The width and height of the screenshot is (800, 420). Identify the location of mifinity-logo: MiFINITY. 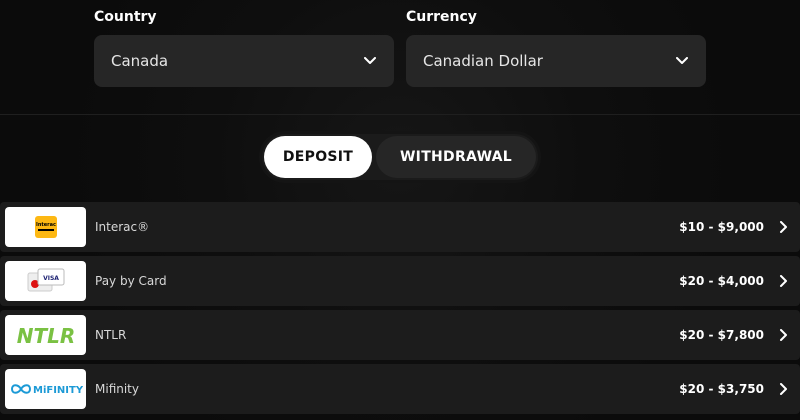
(45, 389).